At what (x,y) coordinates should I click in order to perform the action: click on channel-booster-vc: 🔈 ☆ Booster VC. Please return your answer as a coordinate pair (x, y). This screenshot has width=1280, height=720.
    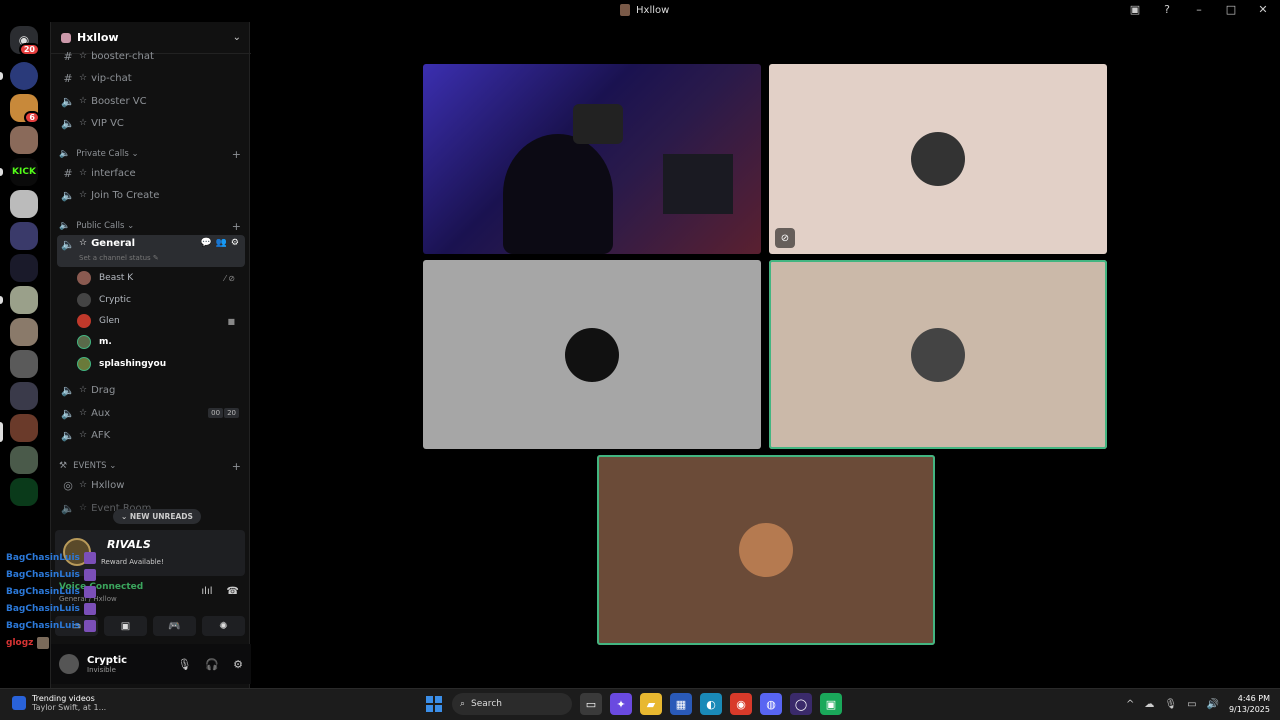
    Looking at the image, I should click on (151, 101).